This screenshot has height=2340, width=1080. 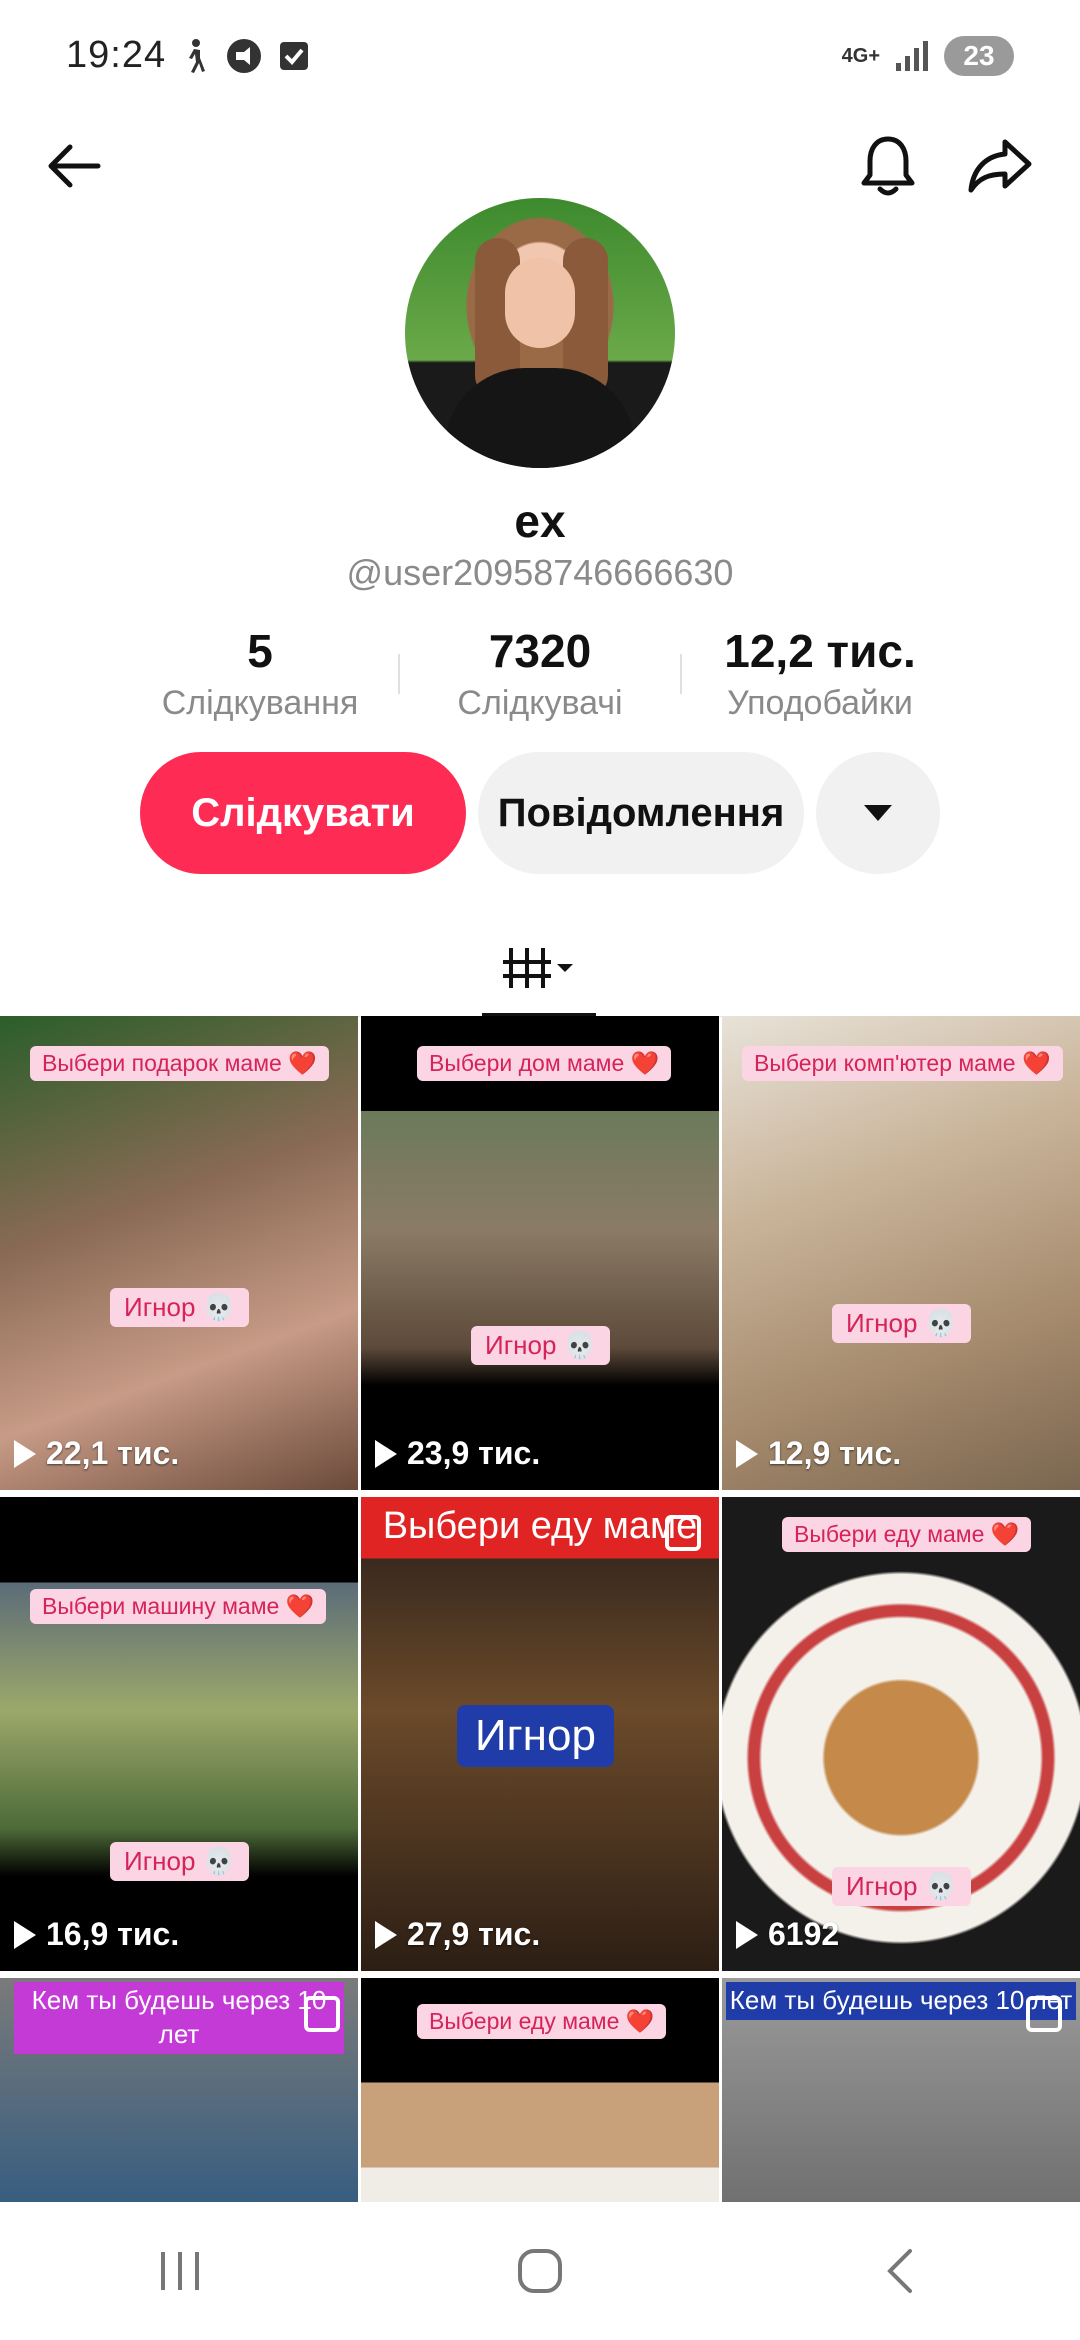 I want to click on more-options-button, so click(x=878, y=813).